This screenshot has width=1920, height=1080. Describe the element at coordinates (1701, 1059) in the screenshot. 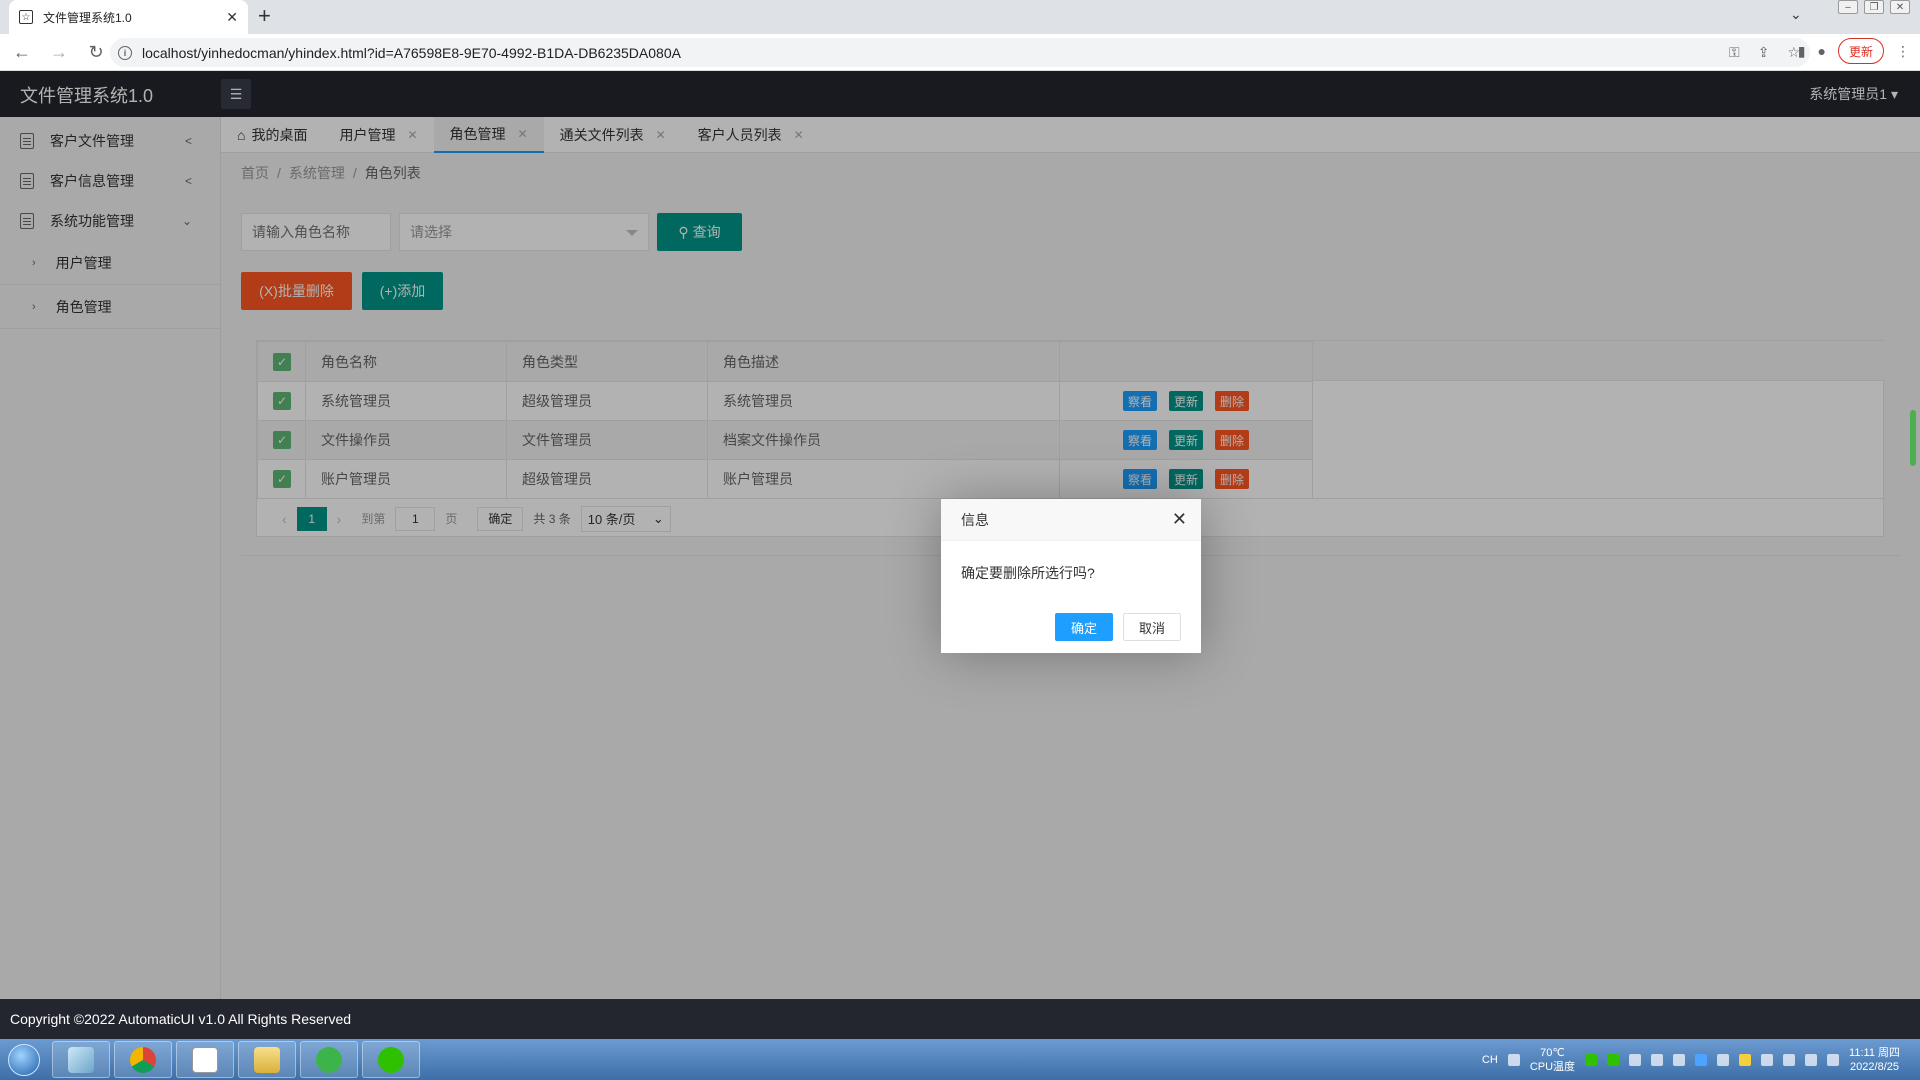

I see `shield-icon` at that location.